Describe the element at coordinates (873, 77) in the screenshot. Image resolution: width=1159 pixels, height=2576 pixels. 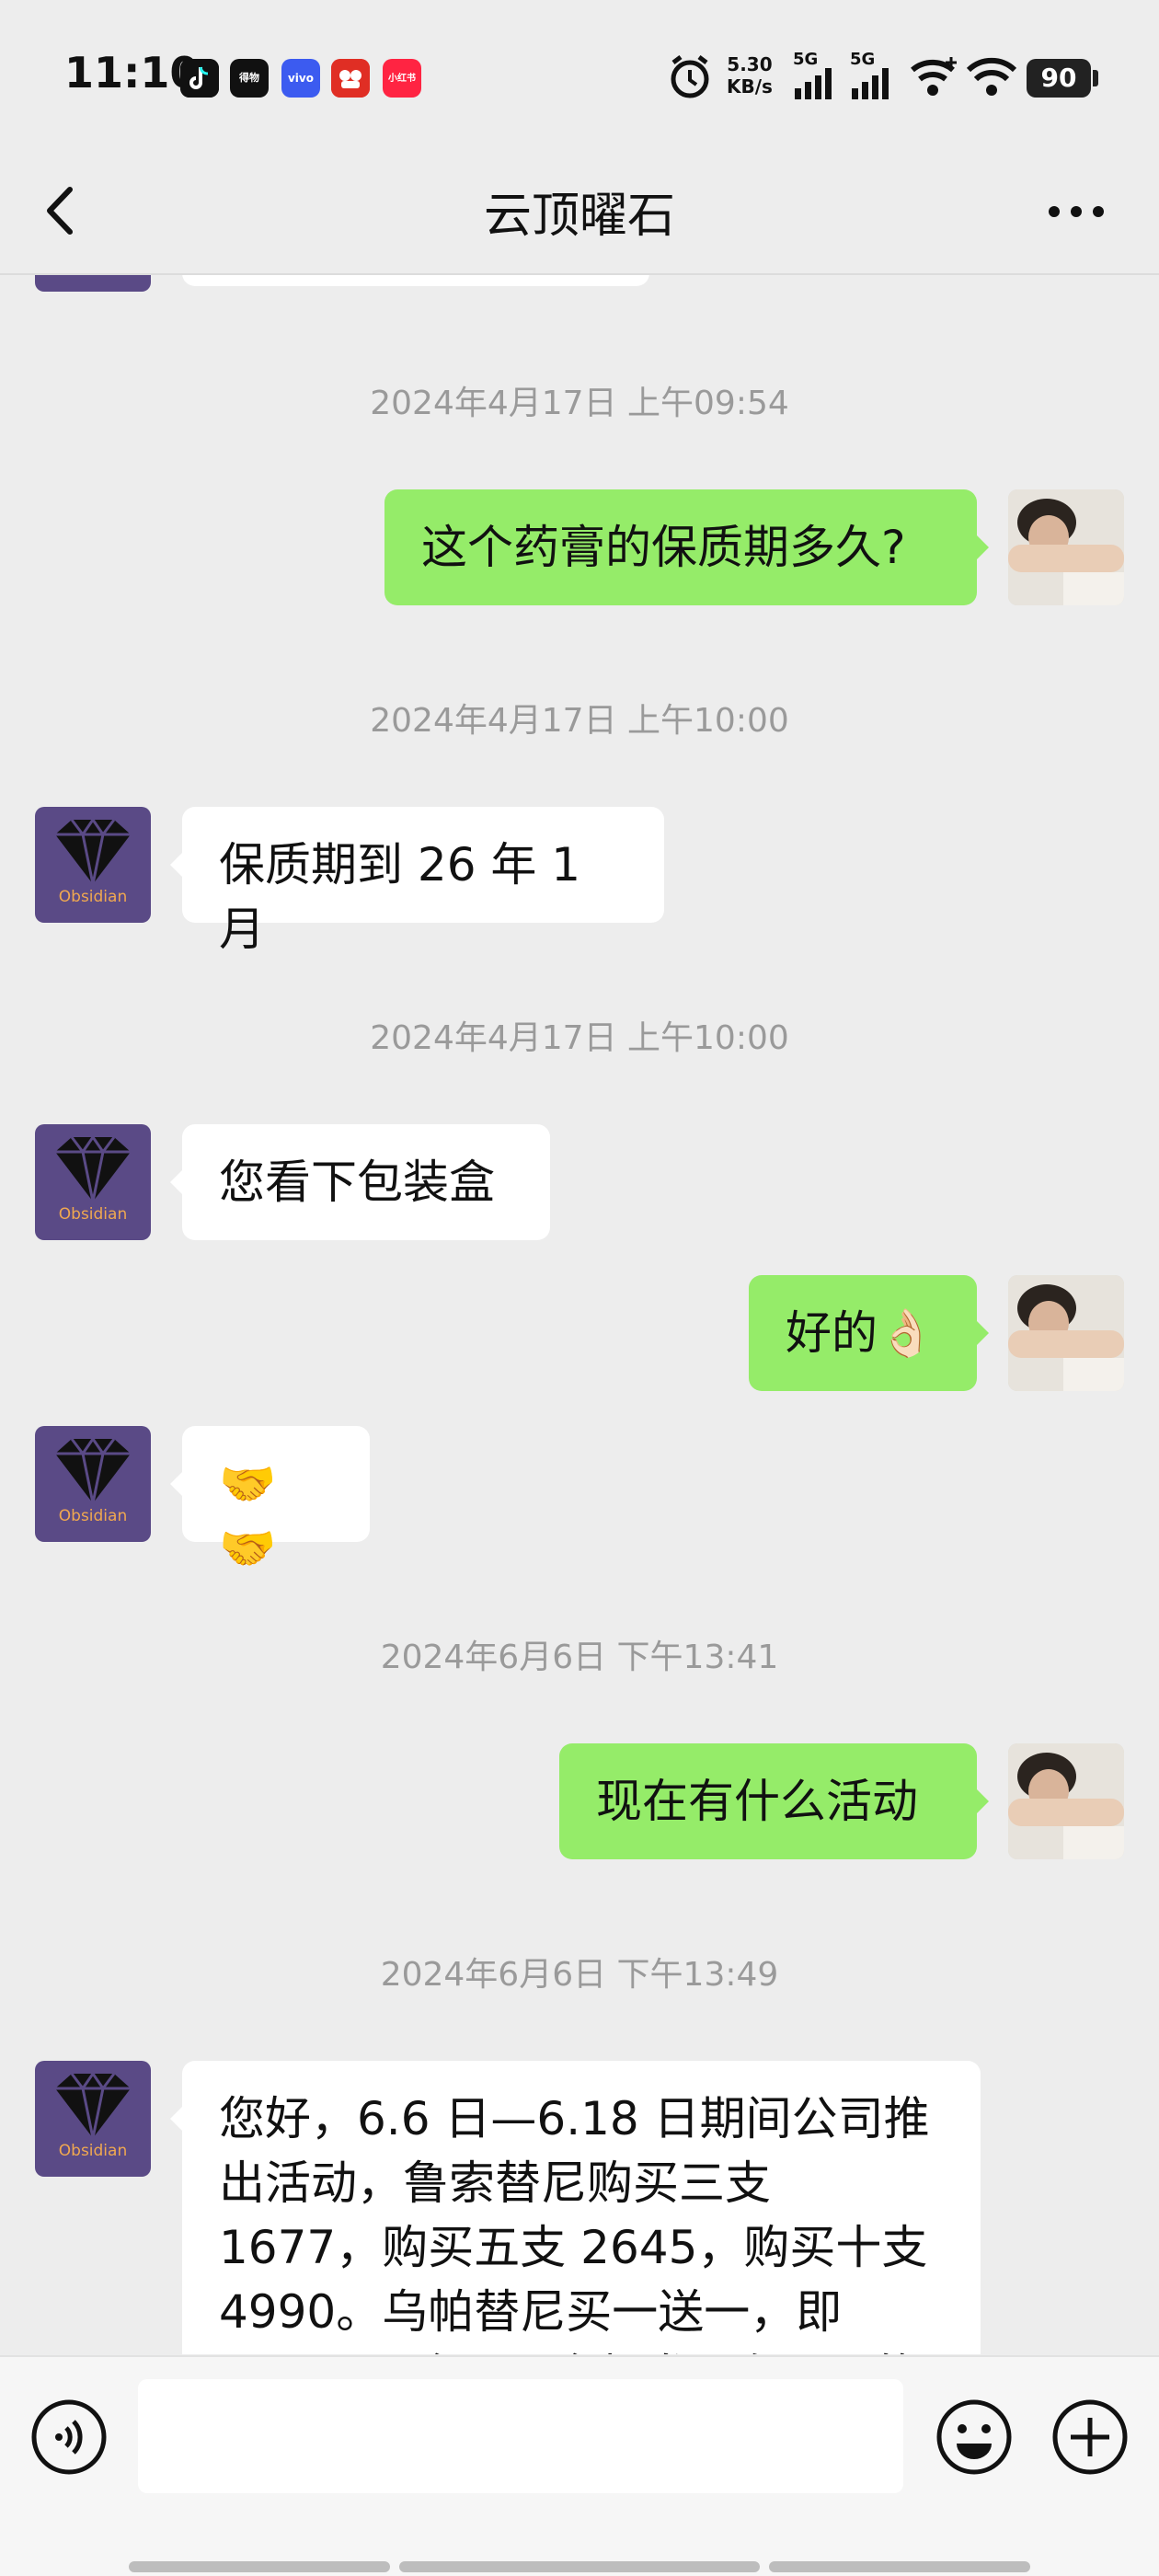
I see `signal-icon-2: 5G` at that location.